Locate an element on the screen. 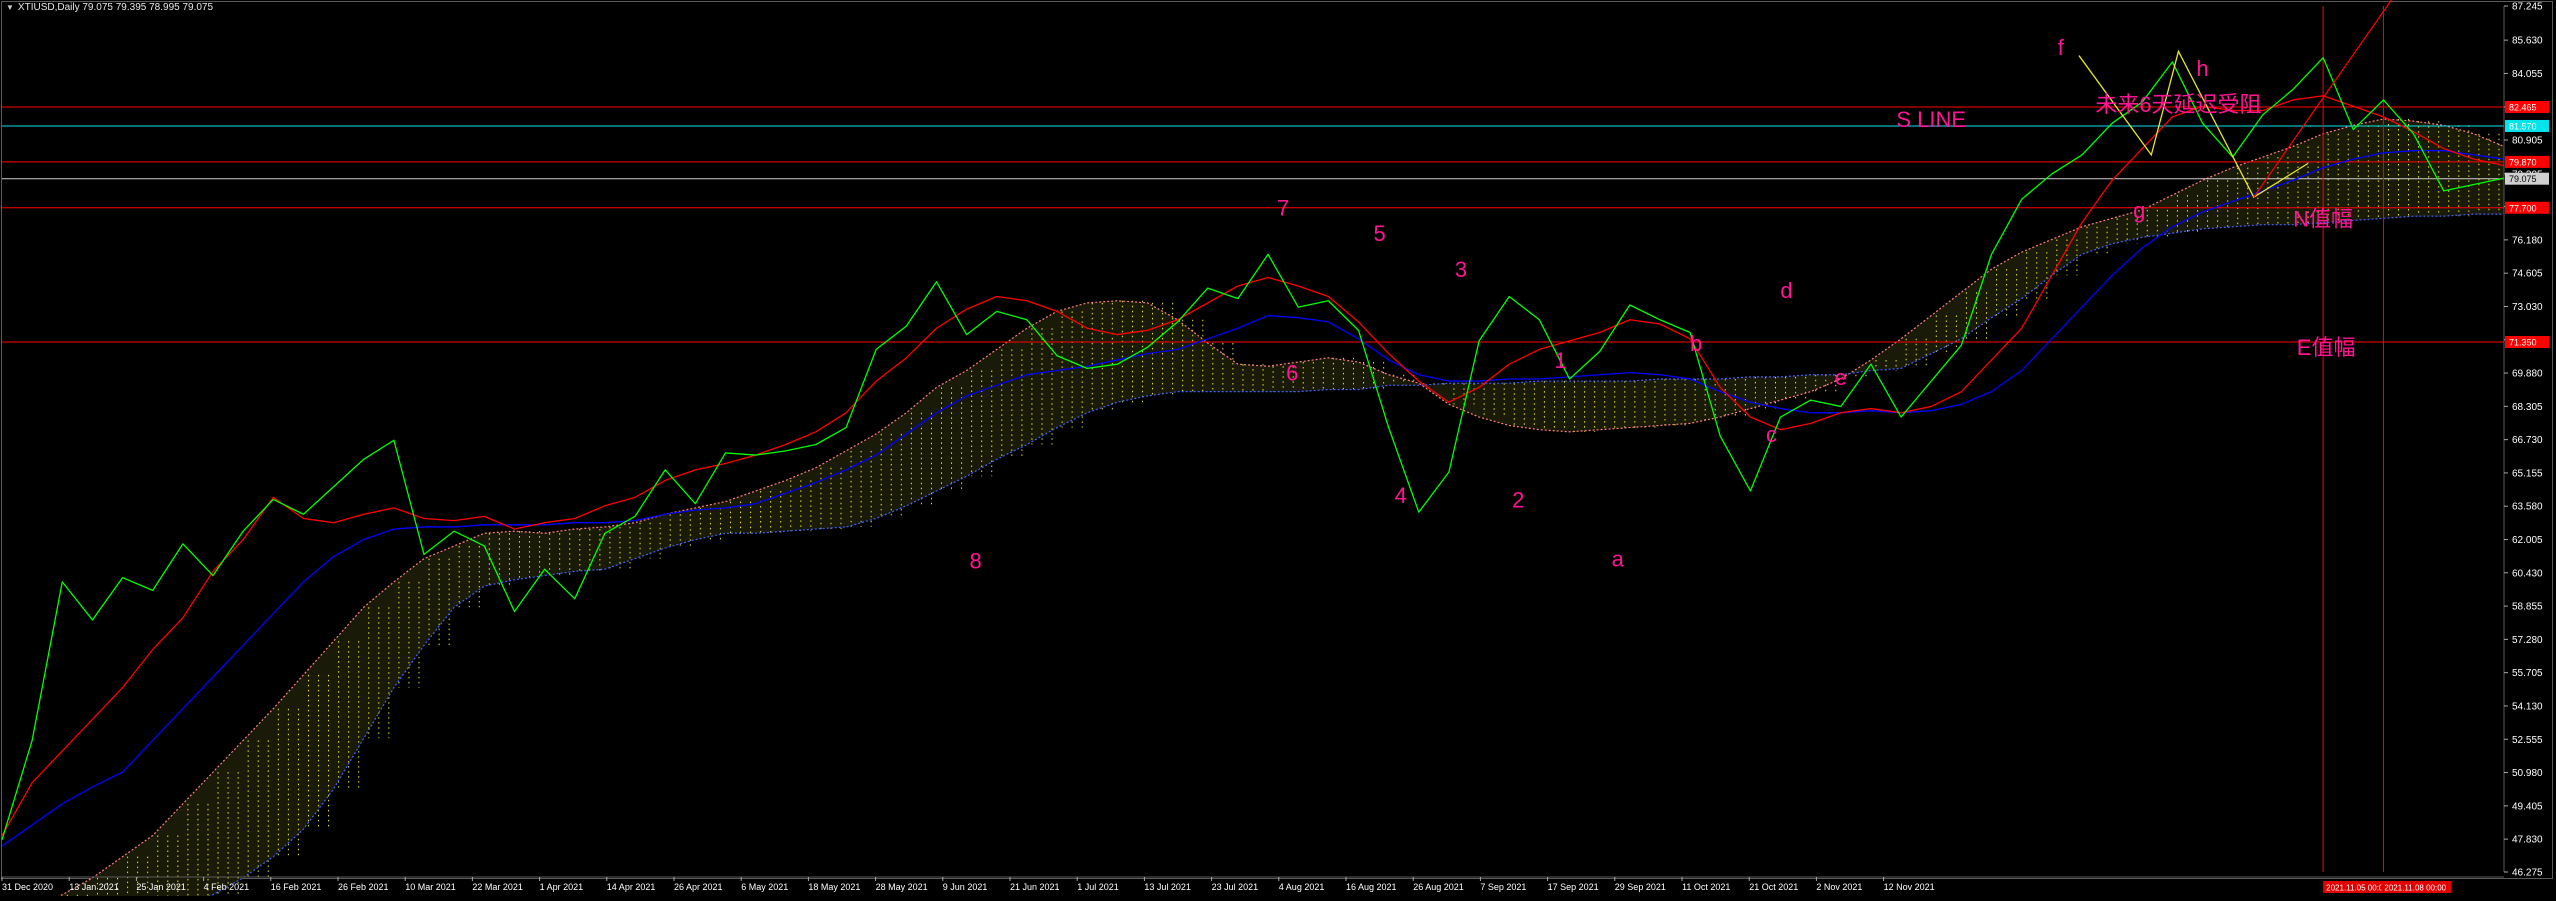 This screenshot has height=901, width=2556. vertical-line-date-label: 2021.11.05 00:00 is located at coordinates (2357, 888).